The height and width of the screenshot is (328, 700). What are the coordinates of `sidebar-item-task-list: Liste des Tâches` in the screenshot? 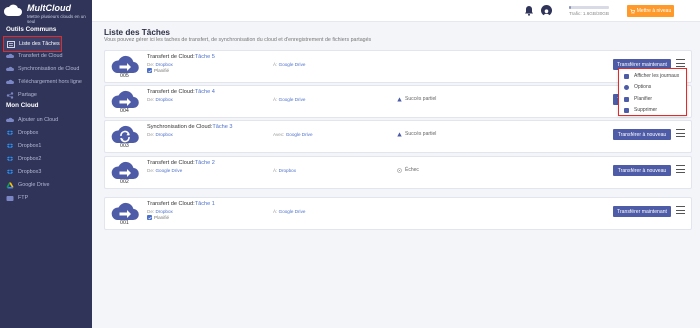 It's located at (32, 44).